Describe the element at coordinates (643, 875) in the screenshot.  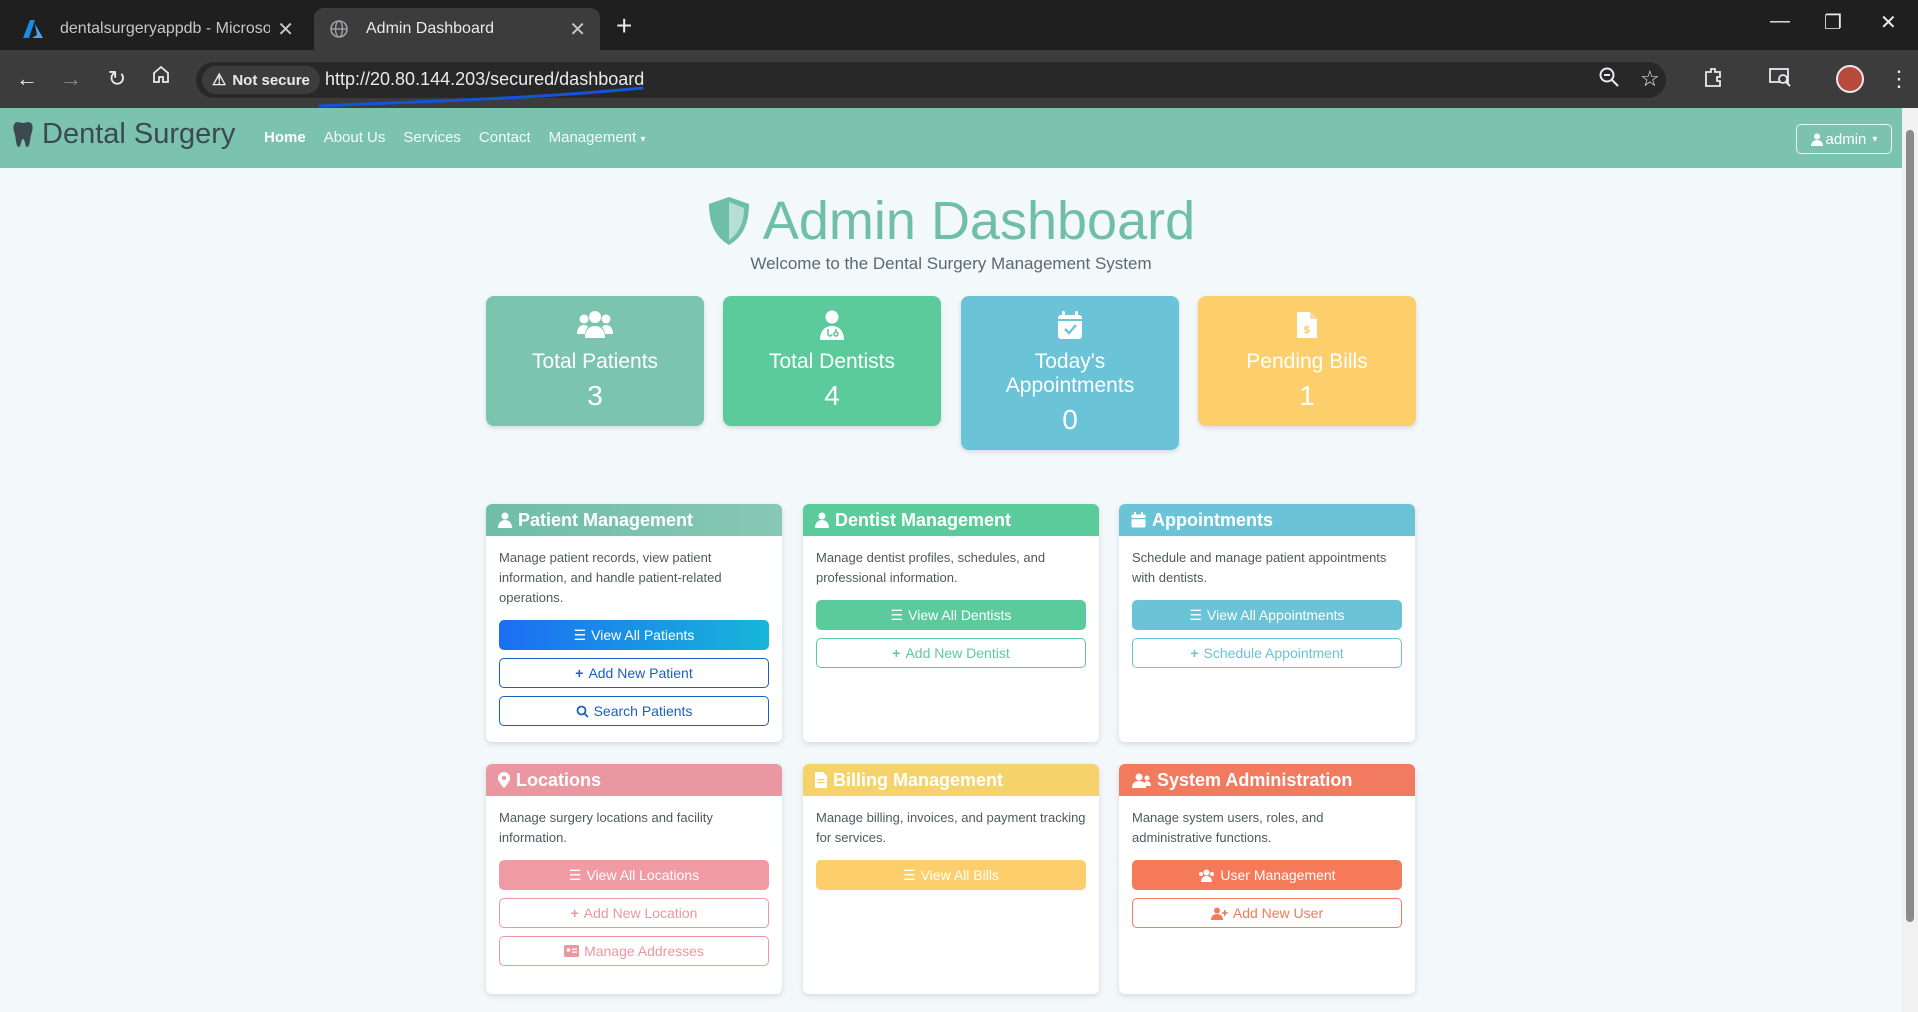
I see `button-label: View All Locations` at that location.